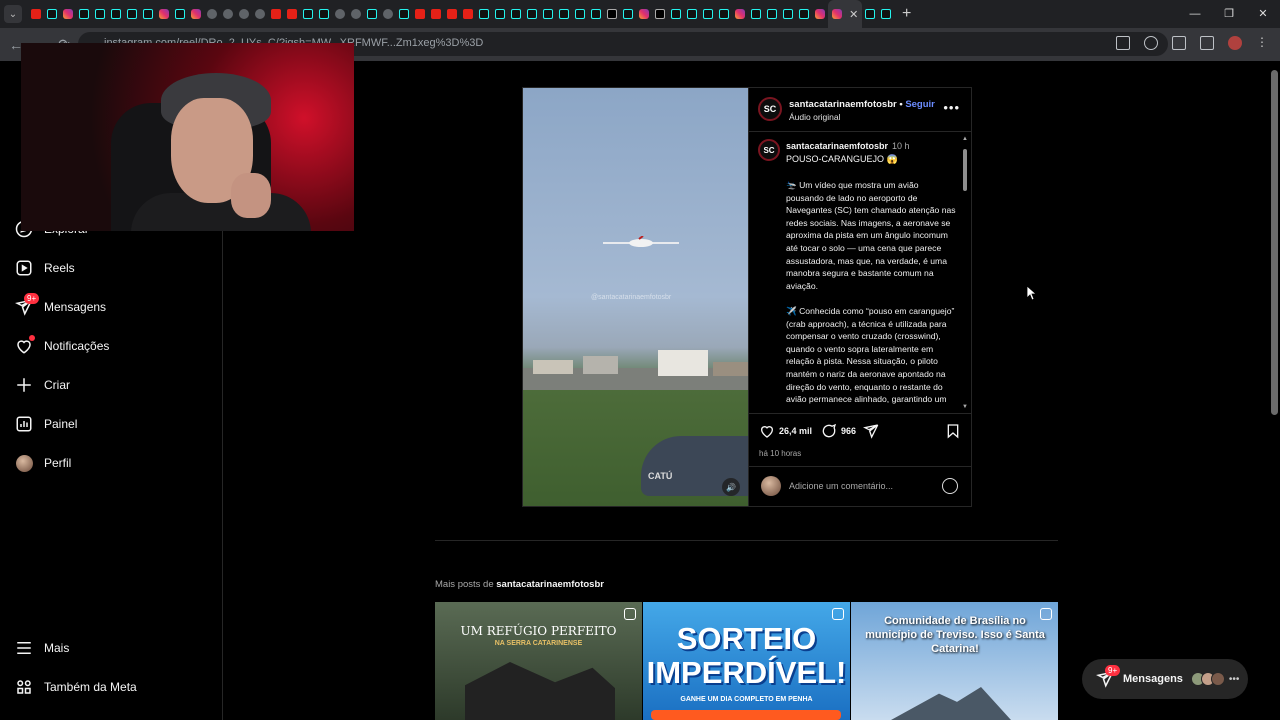  I want to click on sidebar-item-reels: Reels, so click(45, 268).